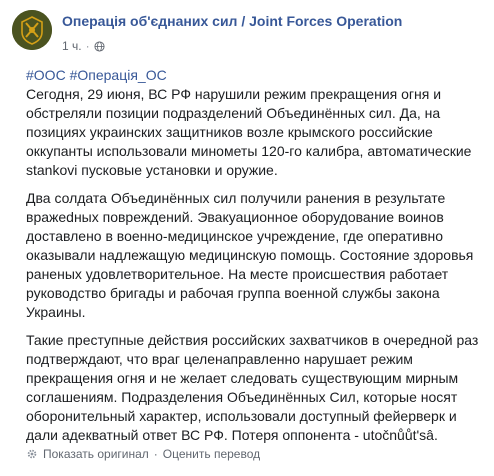 Image resolution: width=494 pixels, height=476 pixels. What do you see at coordinates (118, 75) in the screenshot?
I see `hashtag-operation: #Операція_ОС` at bounding box center [118, 75].